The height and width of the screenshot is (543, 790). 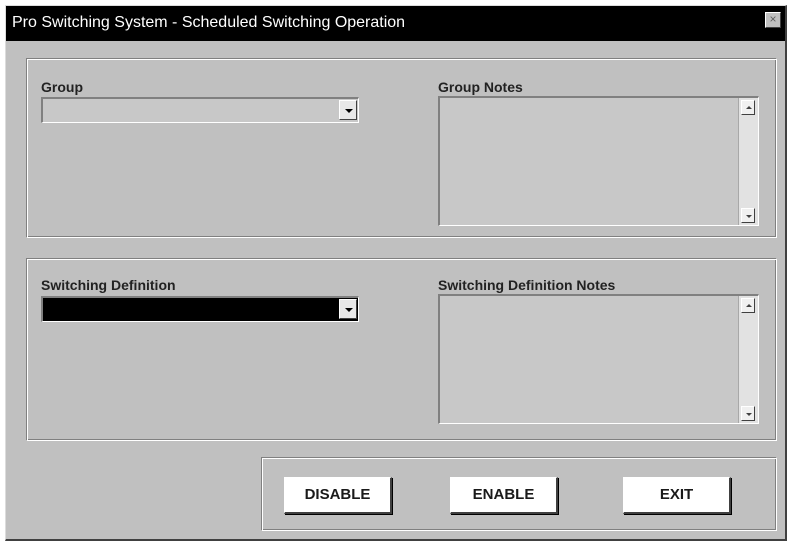 What do you see at coordinates (200, 110) in the screenshot?
I see `group-dropdown` at bounding box center [200, 110].